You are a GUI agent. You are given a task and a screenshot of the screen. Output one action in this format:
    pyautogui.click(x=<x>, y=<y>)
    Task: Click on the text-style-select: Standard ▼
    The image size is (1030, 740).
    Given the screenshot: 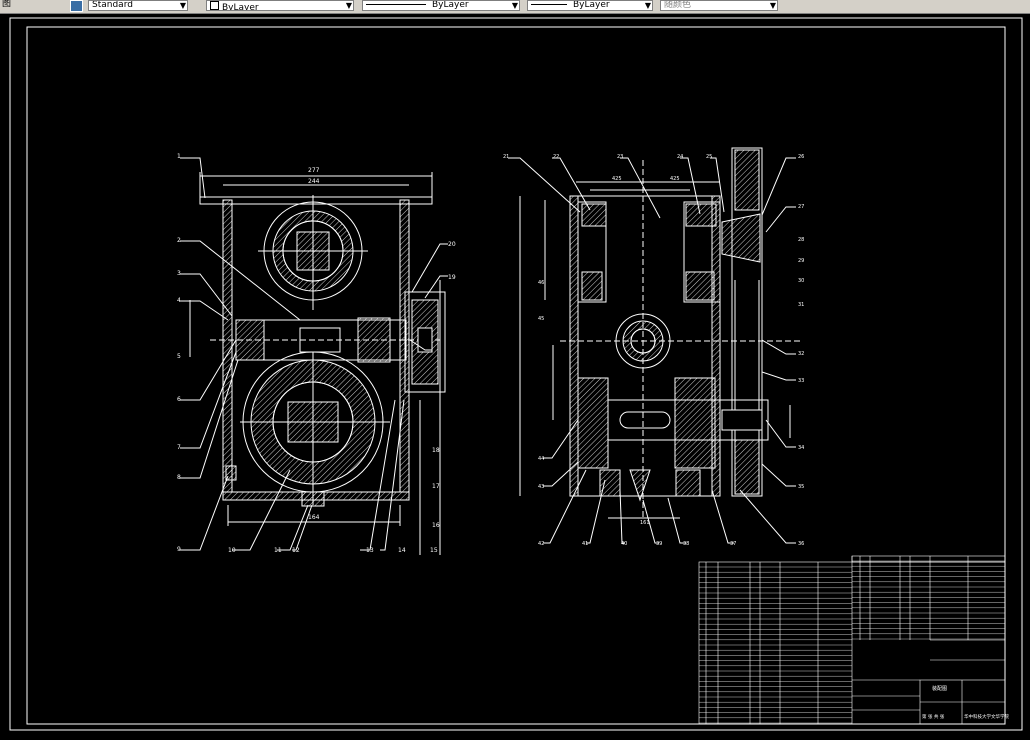 What is the action you would take?
    pyautogui.click(x=138, y=5)
    